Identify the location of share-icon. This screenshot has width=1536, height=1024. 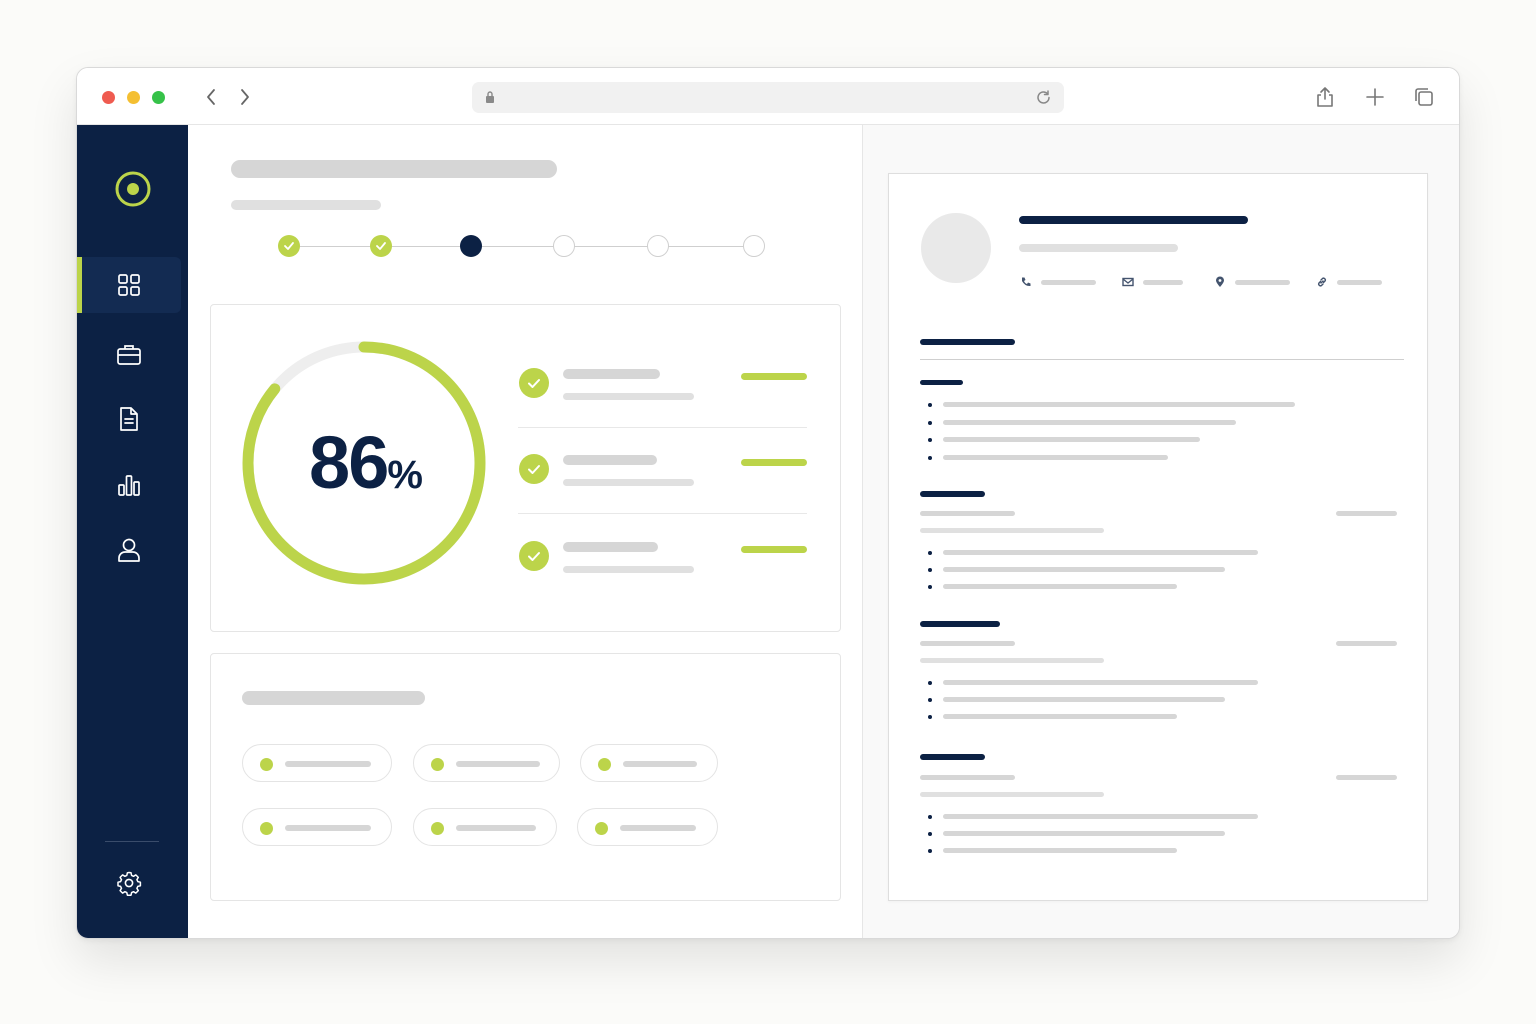
(1325, 97).